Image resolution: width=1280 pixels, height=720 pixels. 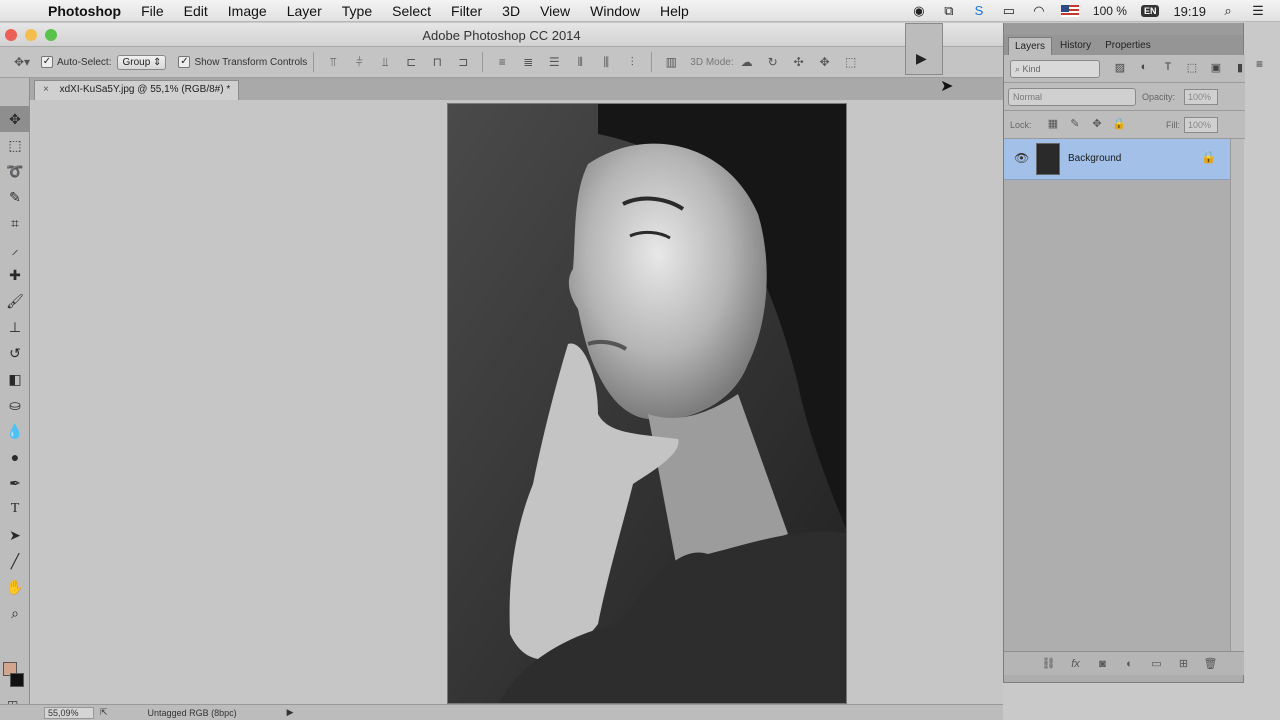 I want to click on distribute-right-icon: ⫶, so click(x=632, y=62).